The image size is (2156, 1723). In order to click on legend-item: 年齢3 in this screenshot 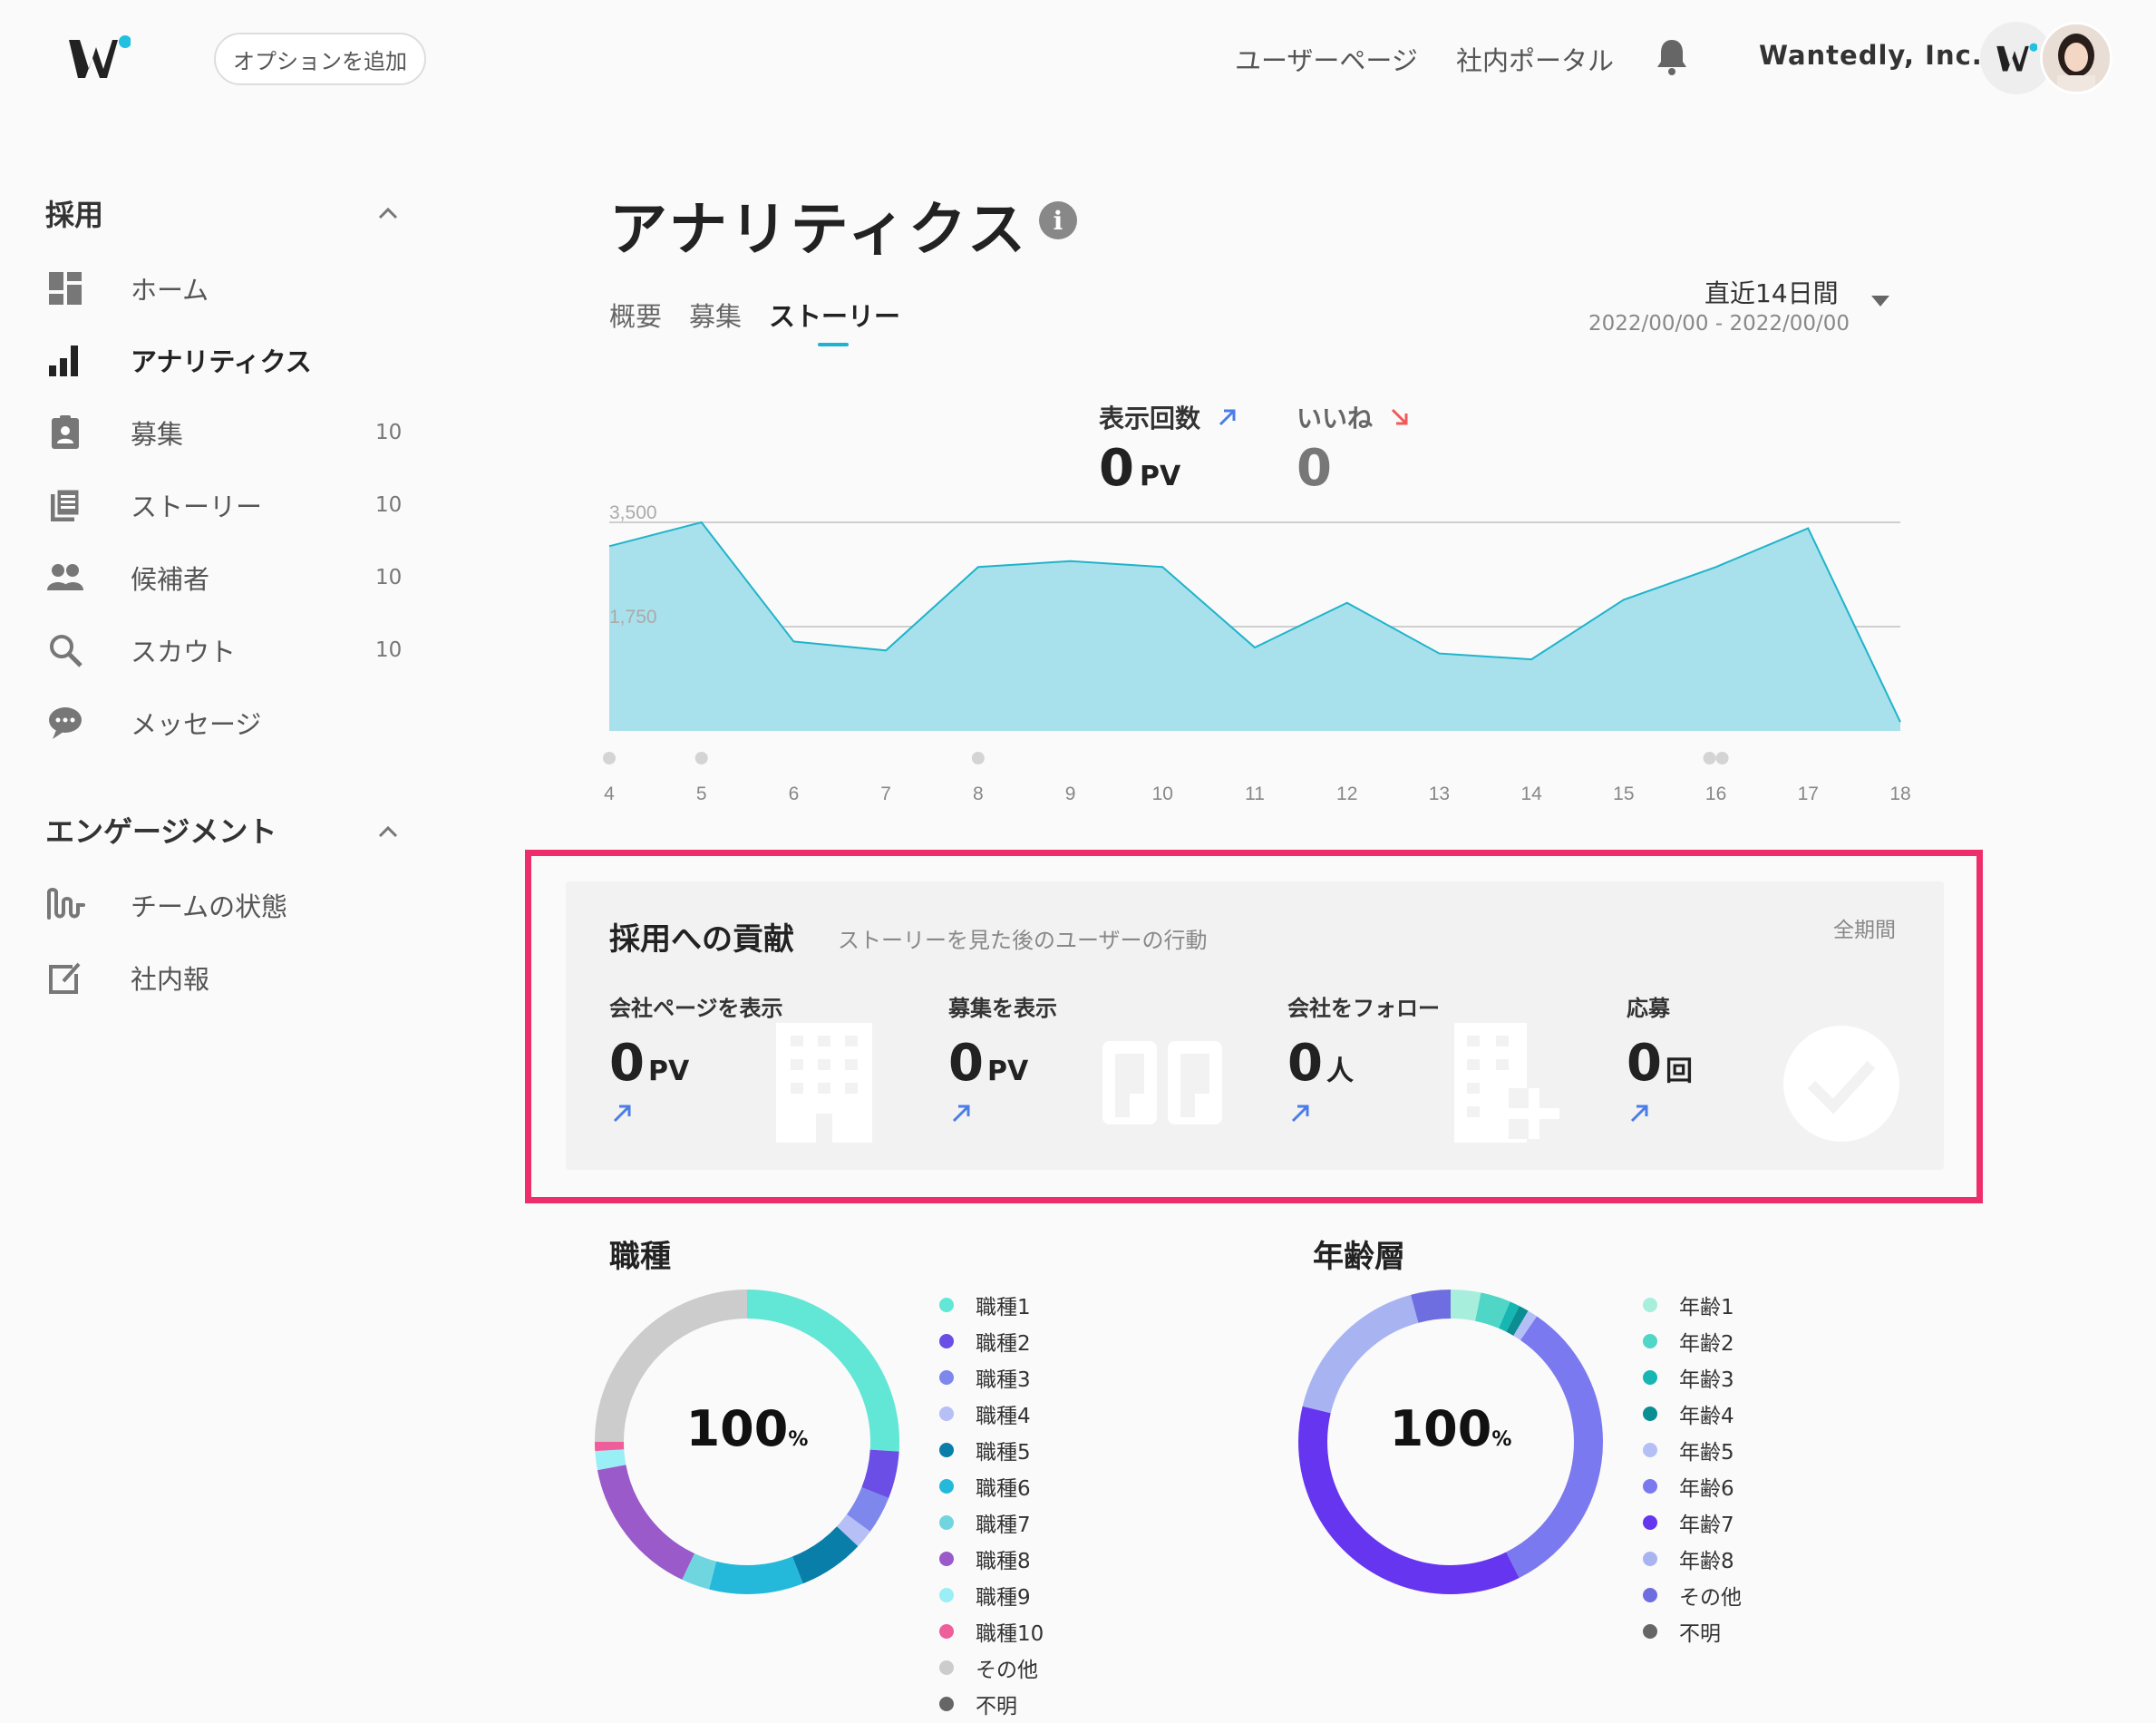, I will do `click(1742, 1378)`.